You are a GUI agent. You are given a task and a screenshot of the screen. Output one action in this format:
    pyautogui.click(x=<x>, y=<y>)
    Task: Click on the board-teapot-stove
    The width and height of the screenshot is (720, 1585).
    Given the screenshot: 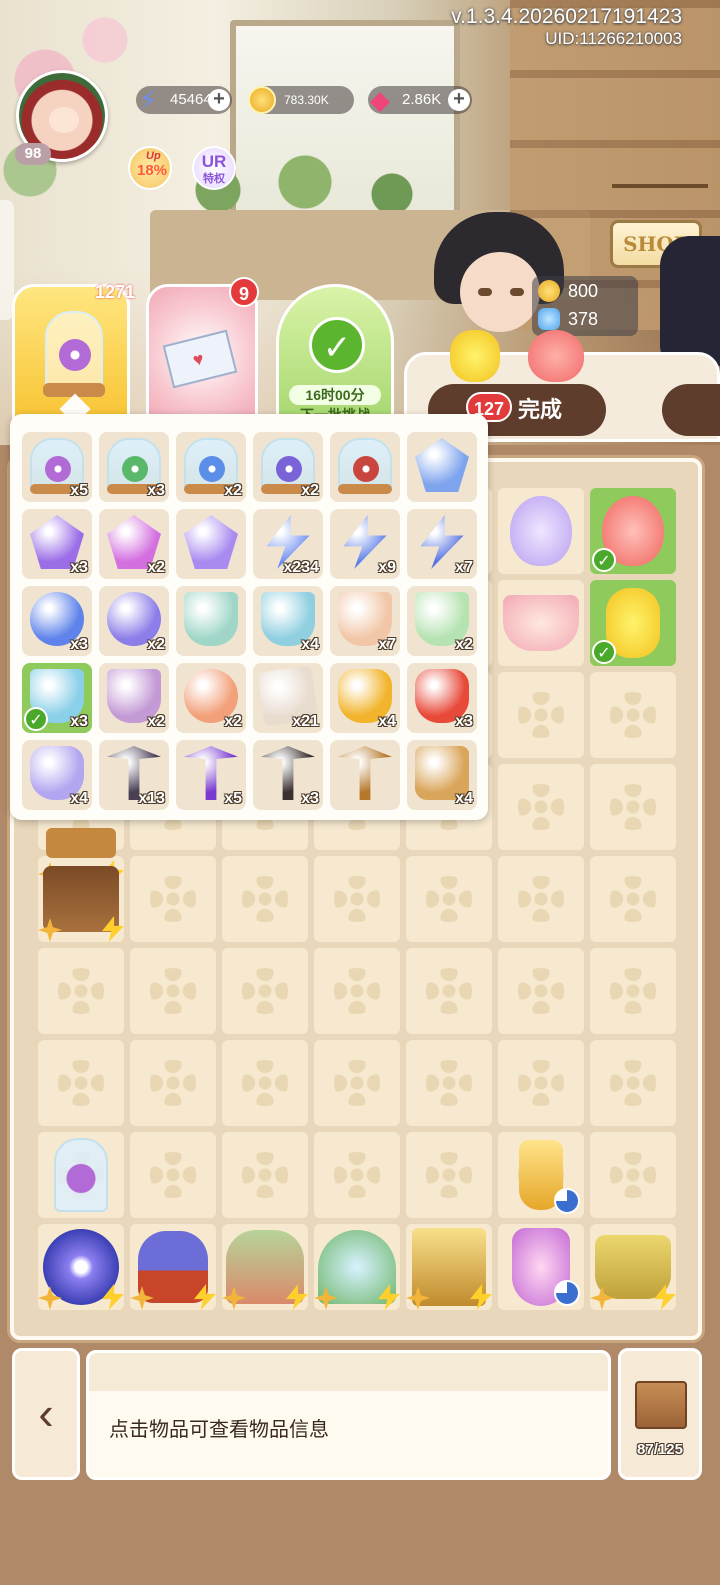 What is the action you would take?
    pyautogui.click(x=173, y=1267)
    